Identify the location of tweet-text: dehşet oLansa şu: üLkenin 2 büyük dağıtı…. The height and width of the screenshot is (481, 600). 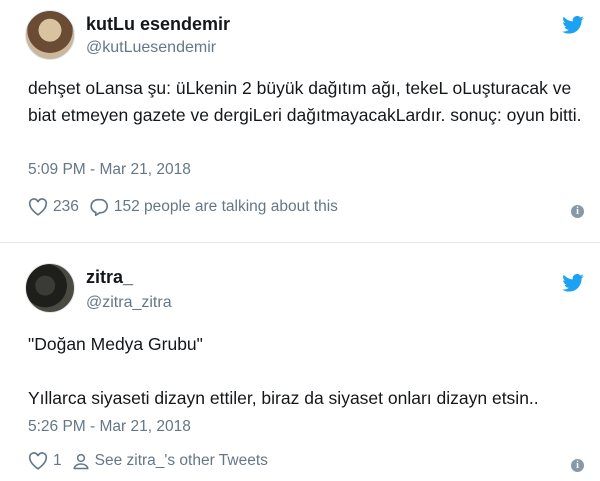
(305, 101).